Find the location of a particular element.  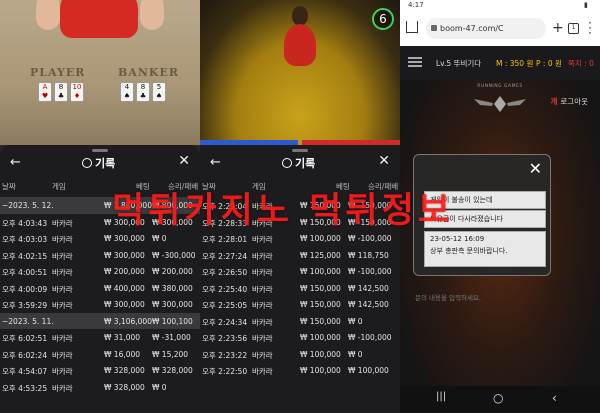

row-time: 오후 2:25:40 is located at coordinates (225, 289).